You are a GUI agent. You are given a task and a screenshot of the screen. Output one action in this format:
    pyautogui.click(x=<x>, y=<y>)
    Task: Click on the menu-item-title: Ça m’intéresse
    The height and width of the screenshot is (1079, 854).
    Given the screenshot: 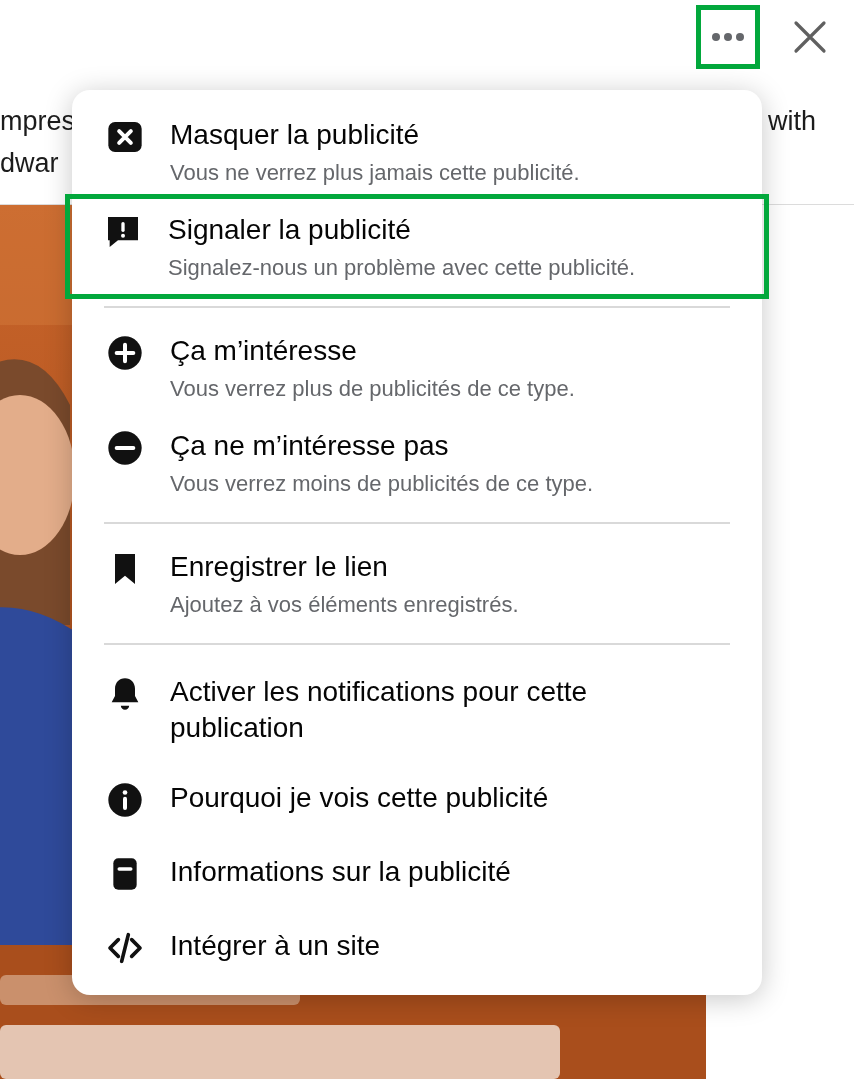 What is the action you would take?
    pyautogui.click(x=264, y=351)
    